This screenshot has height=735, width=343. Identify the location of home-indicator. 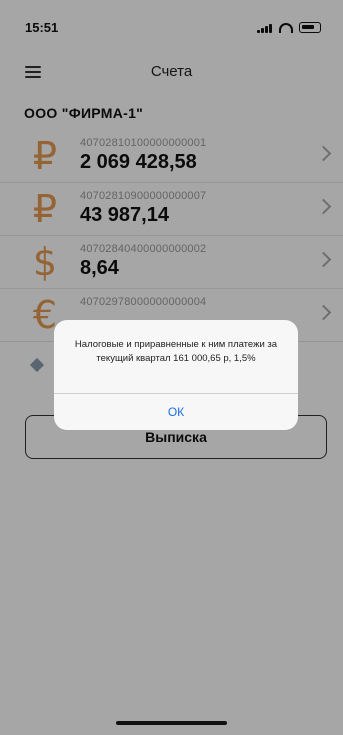
(171, 723).